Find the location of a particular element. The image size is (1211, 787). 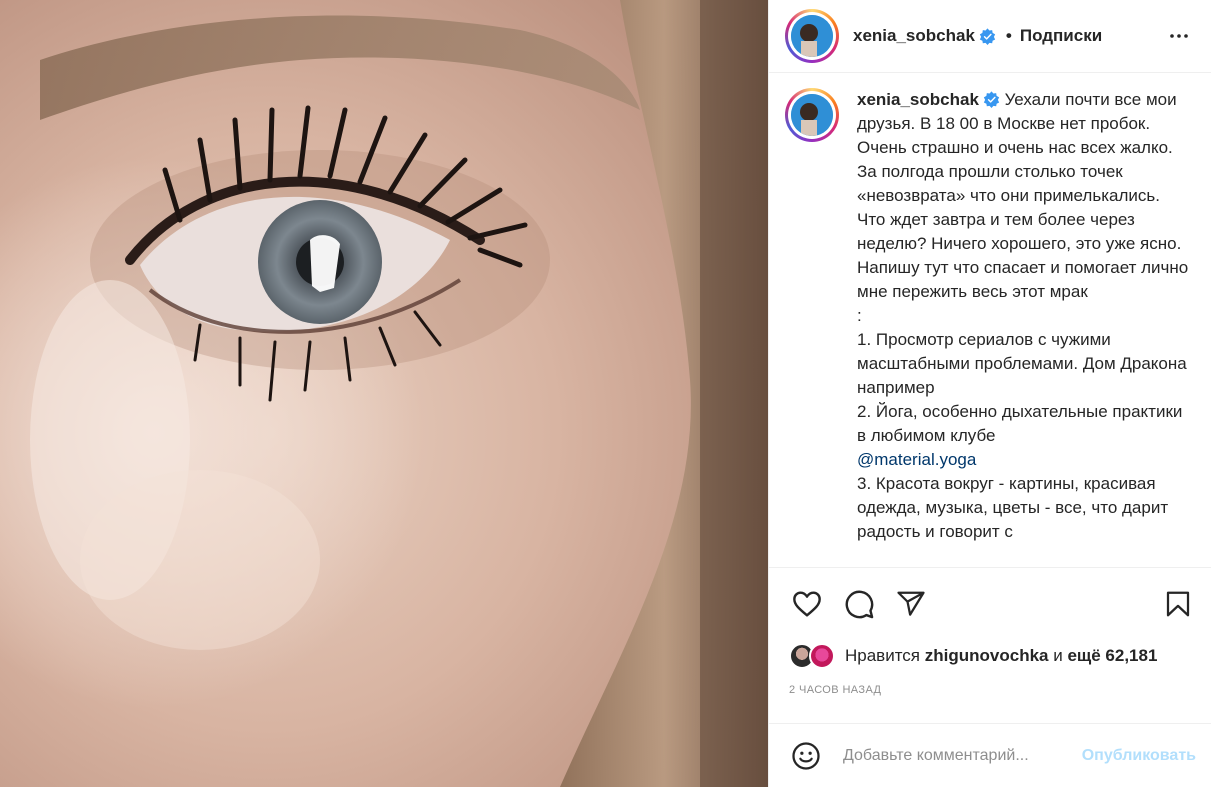

emoji-icon is located at coordinates (806, 756).